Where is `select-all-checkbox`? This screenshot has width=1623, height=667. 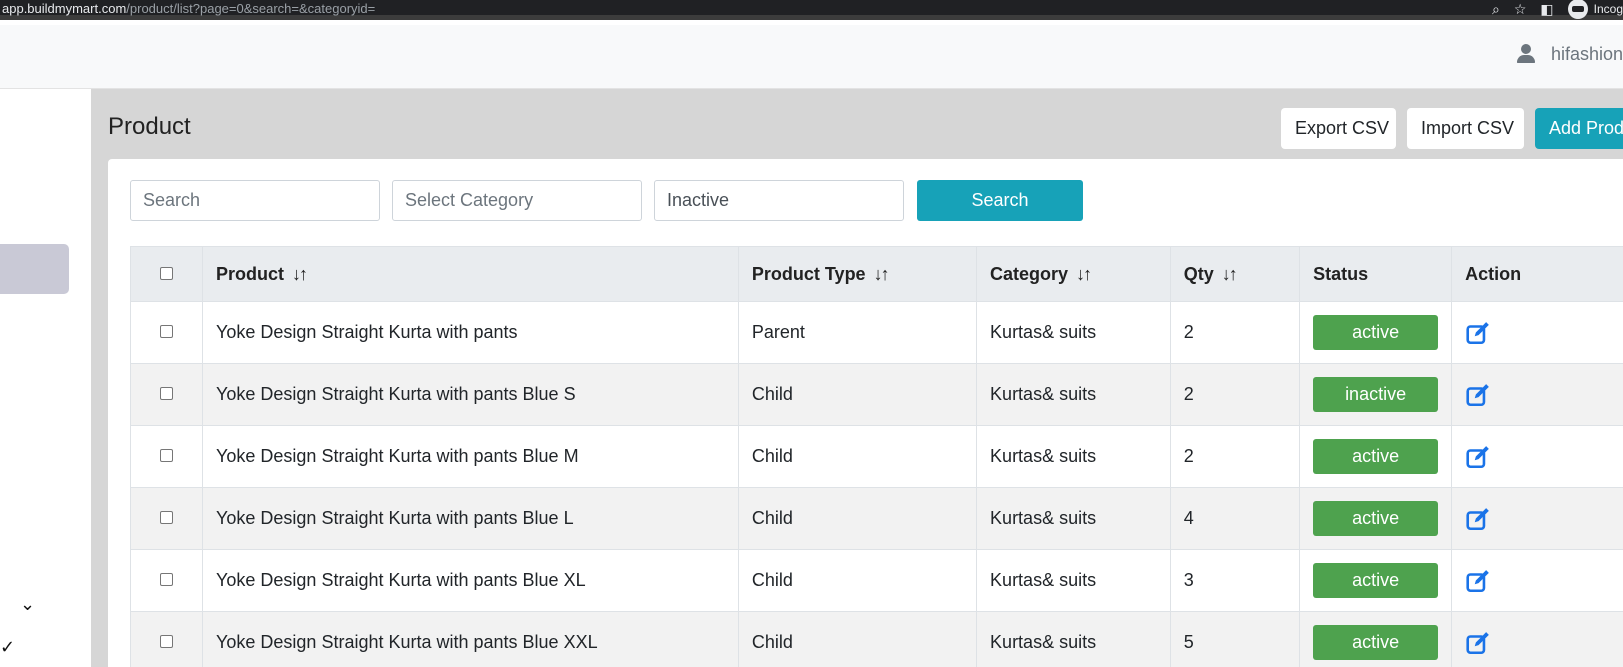 select-all-checkbox is located at coordinates (167, 273).